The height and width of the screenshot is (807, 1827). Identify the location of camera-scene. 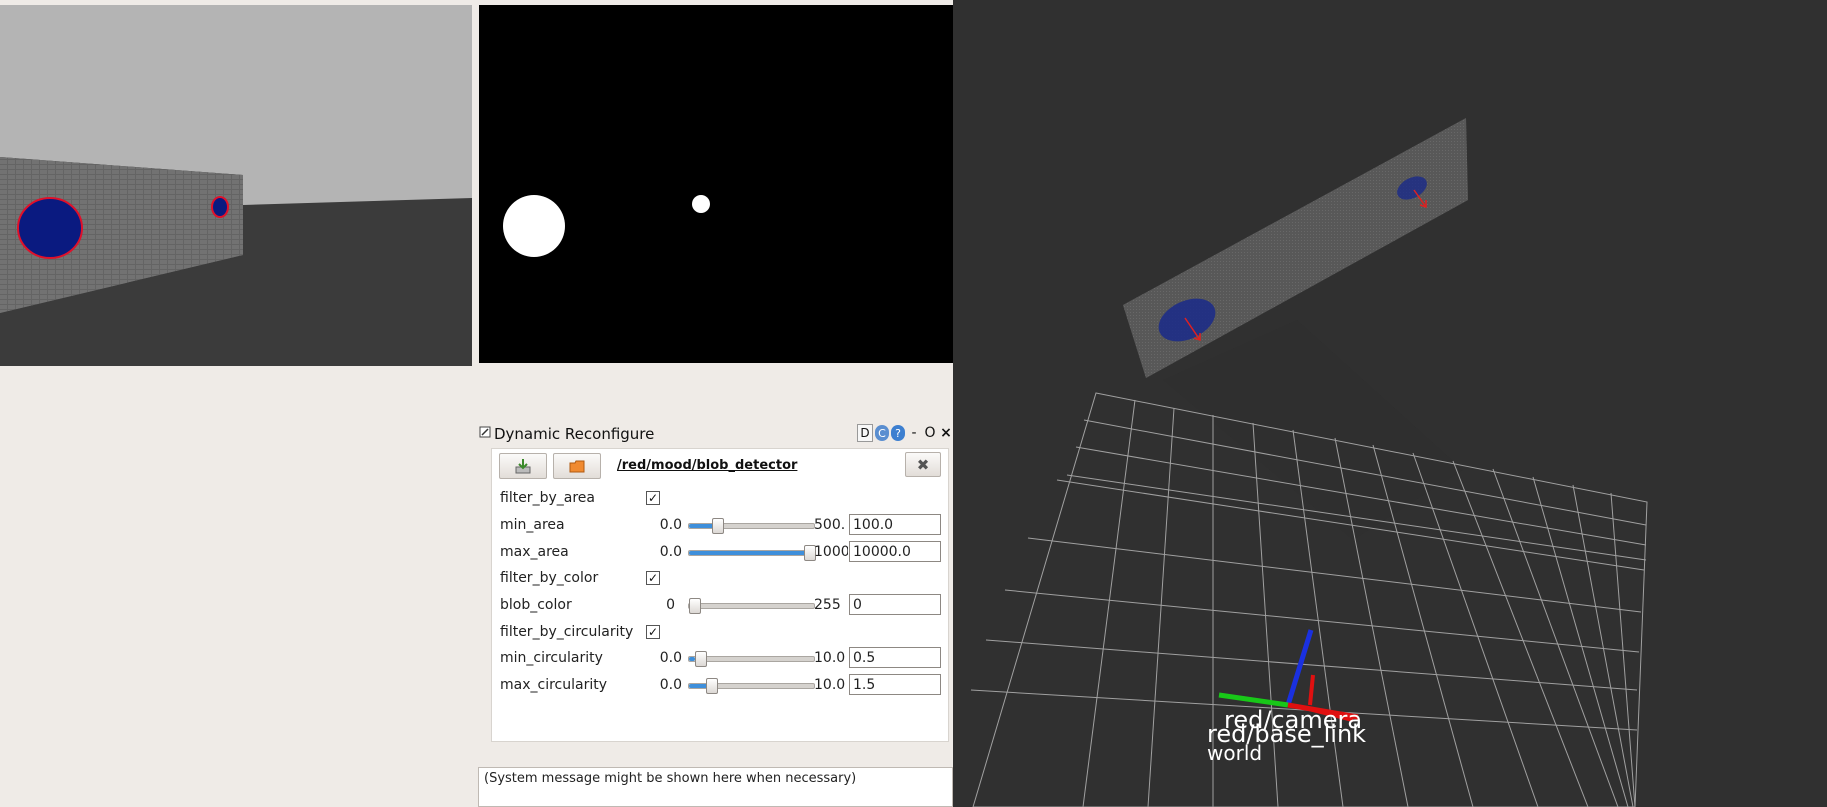
(236, 185).